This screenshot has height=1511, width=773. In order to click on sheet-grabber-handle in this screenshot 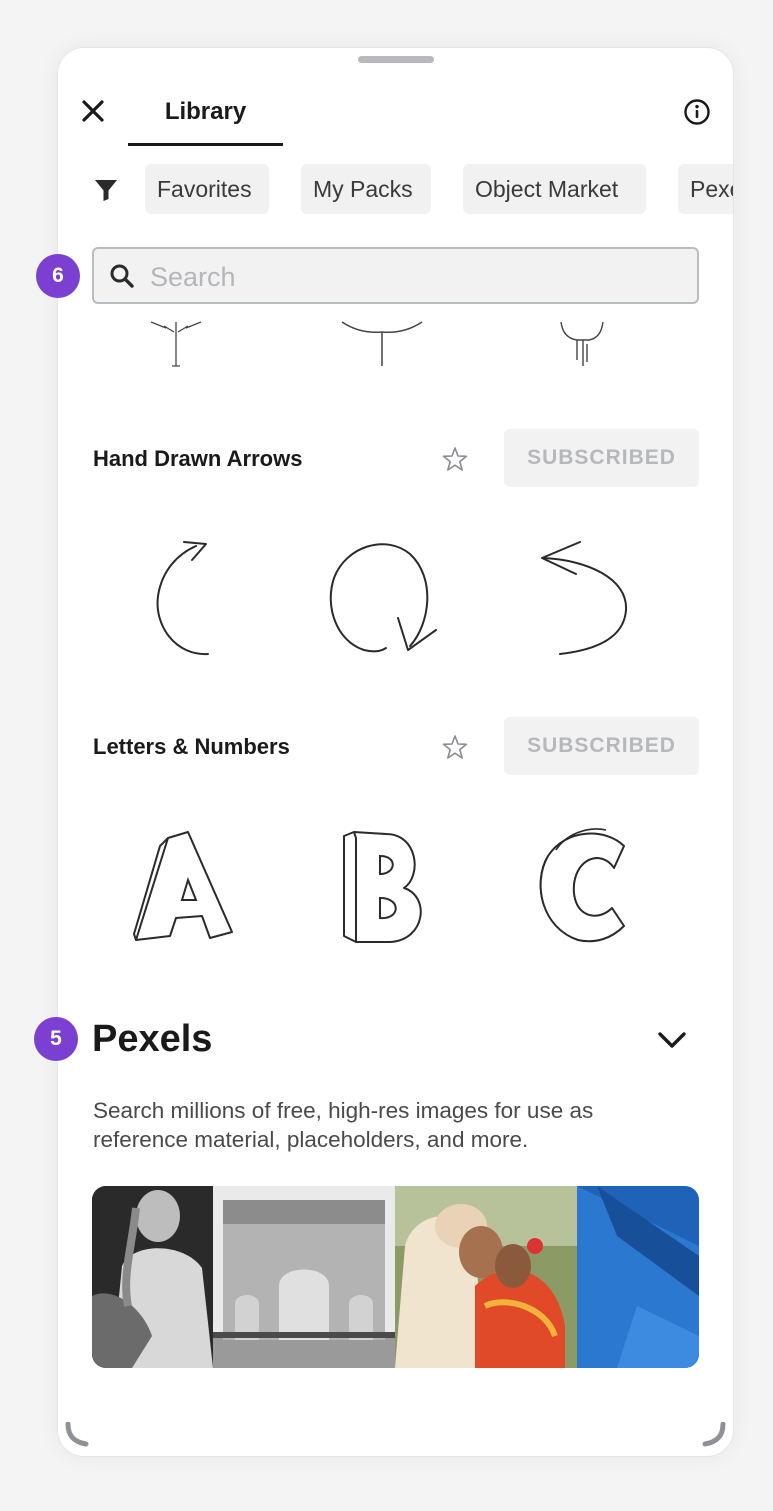, I will do `click(396, 59)`.